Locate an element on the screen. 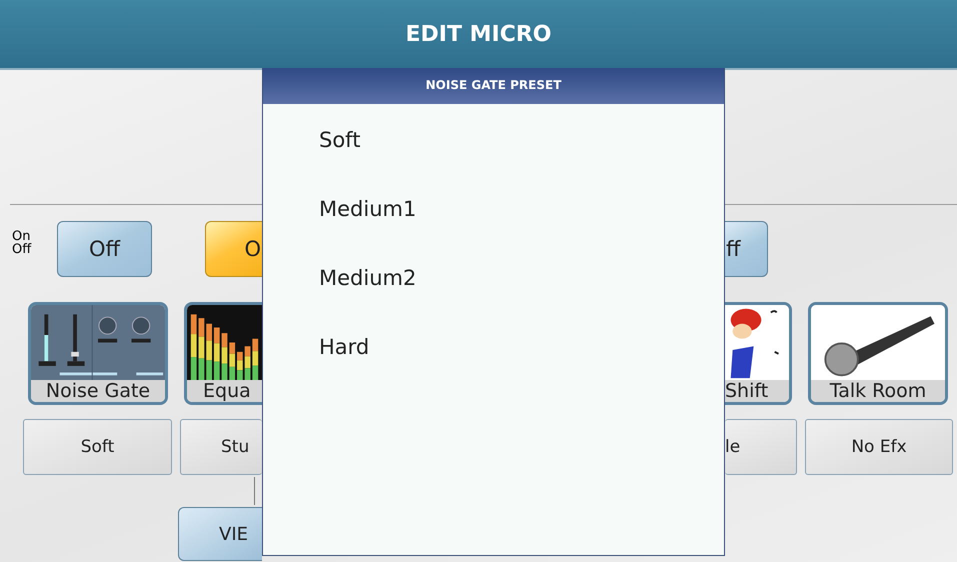 Image resolution: width=957 pixels, height=562 pixels. on-label: On is located at coordinates (21, 236).